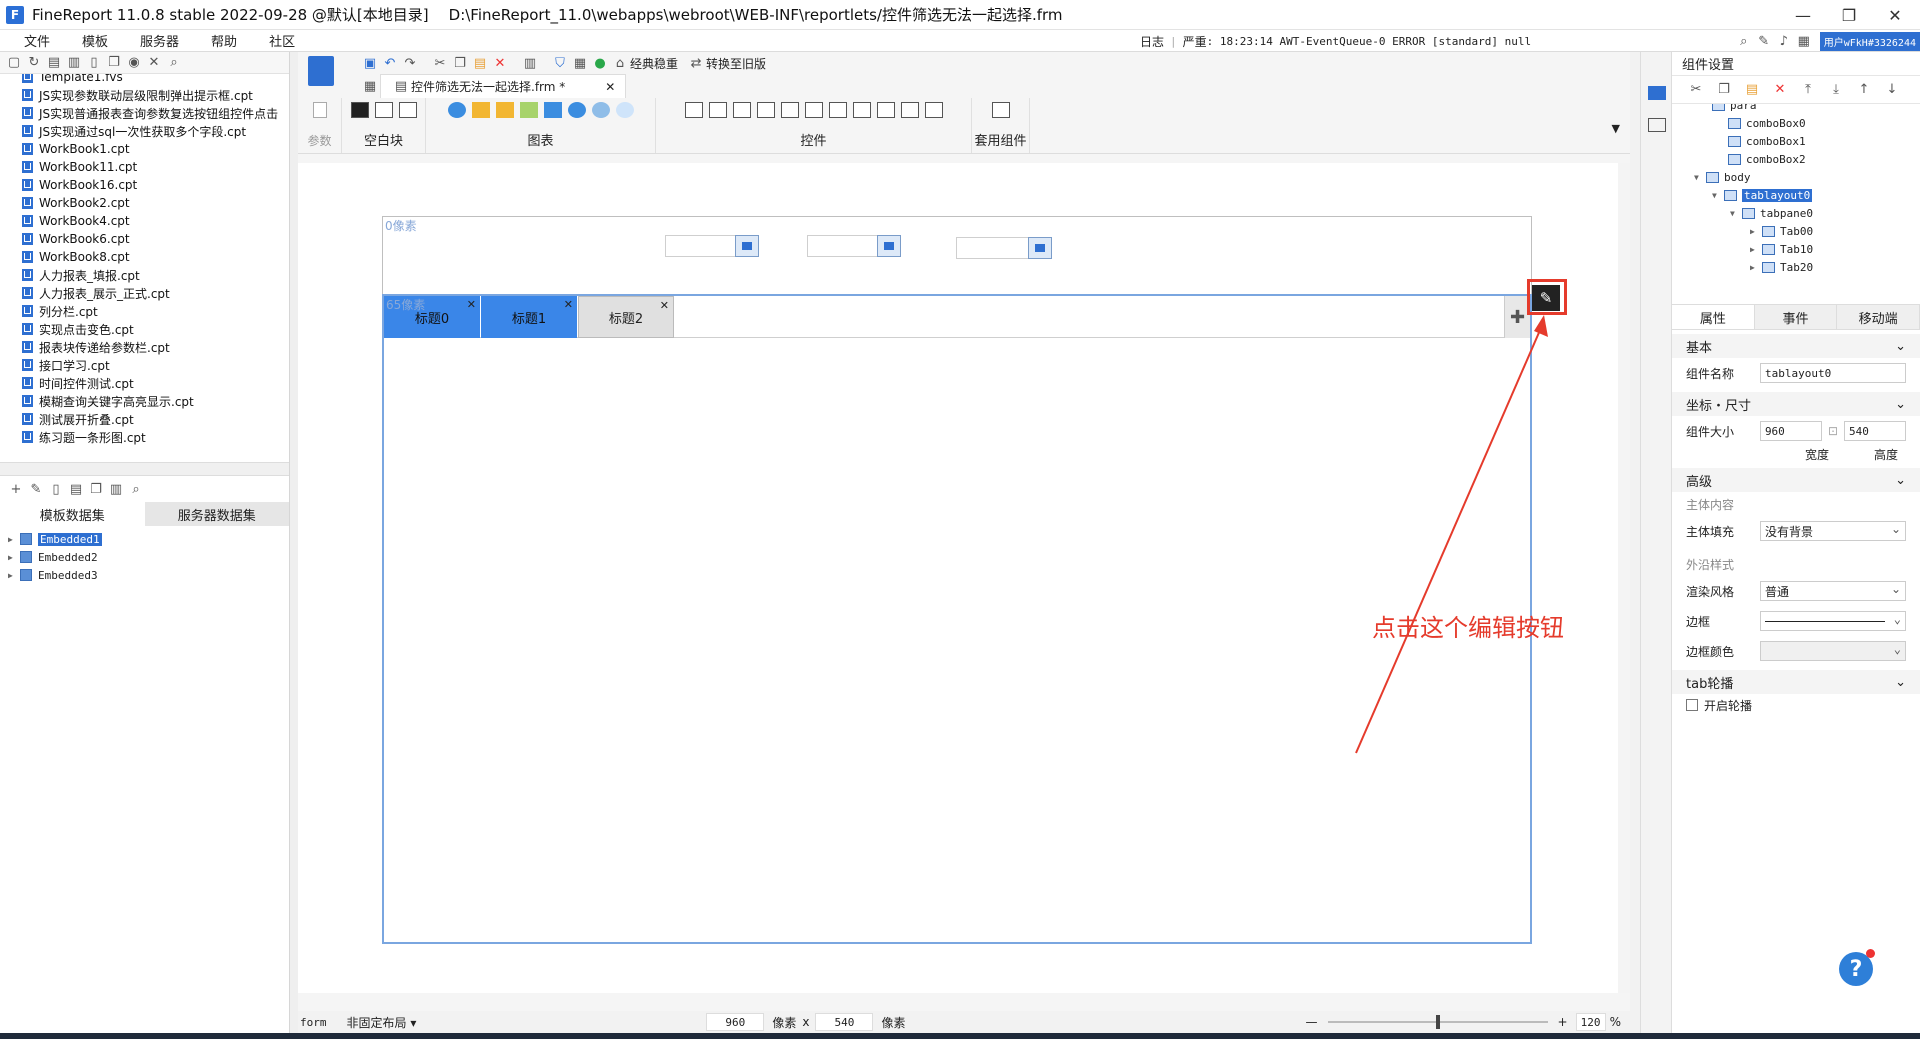  What do you see at coordinates (1849, 15) in the screenshot?
I see `maximize-button: ❐` at bounding box center [1849, 15].